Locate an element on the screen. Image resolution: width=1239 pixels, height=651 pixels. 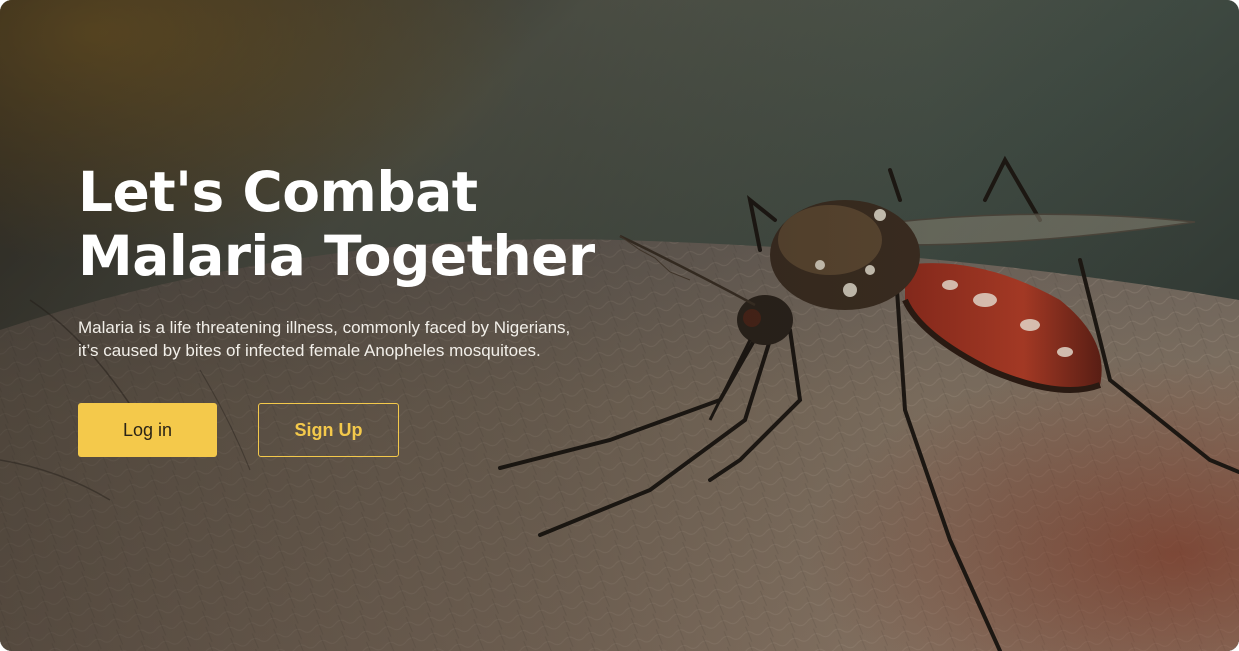
hero-title: Let's Combat Malaria Together is located at coordinates (336, 224).